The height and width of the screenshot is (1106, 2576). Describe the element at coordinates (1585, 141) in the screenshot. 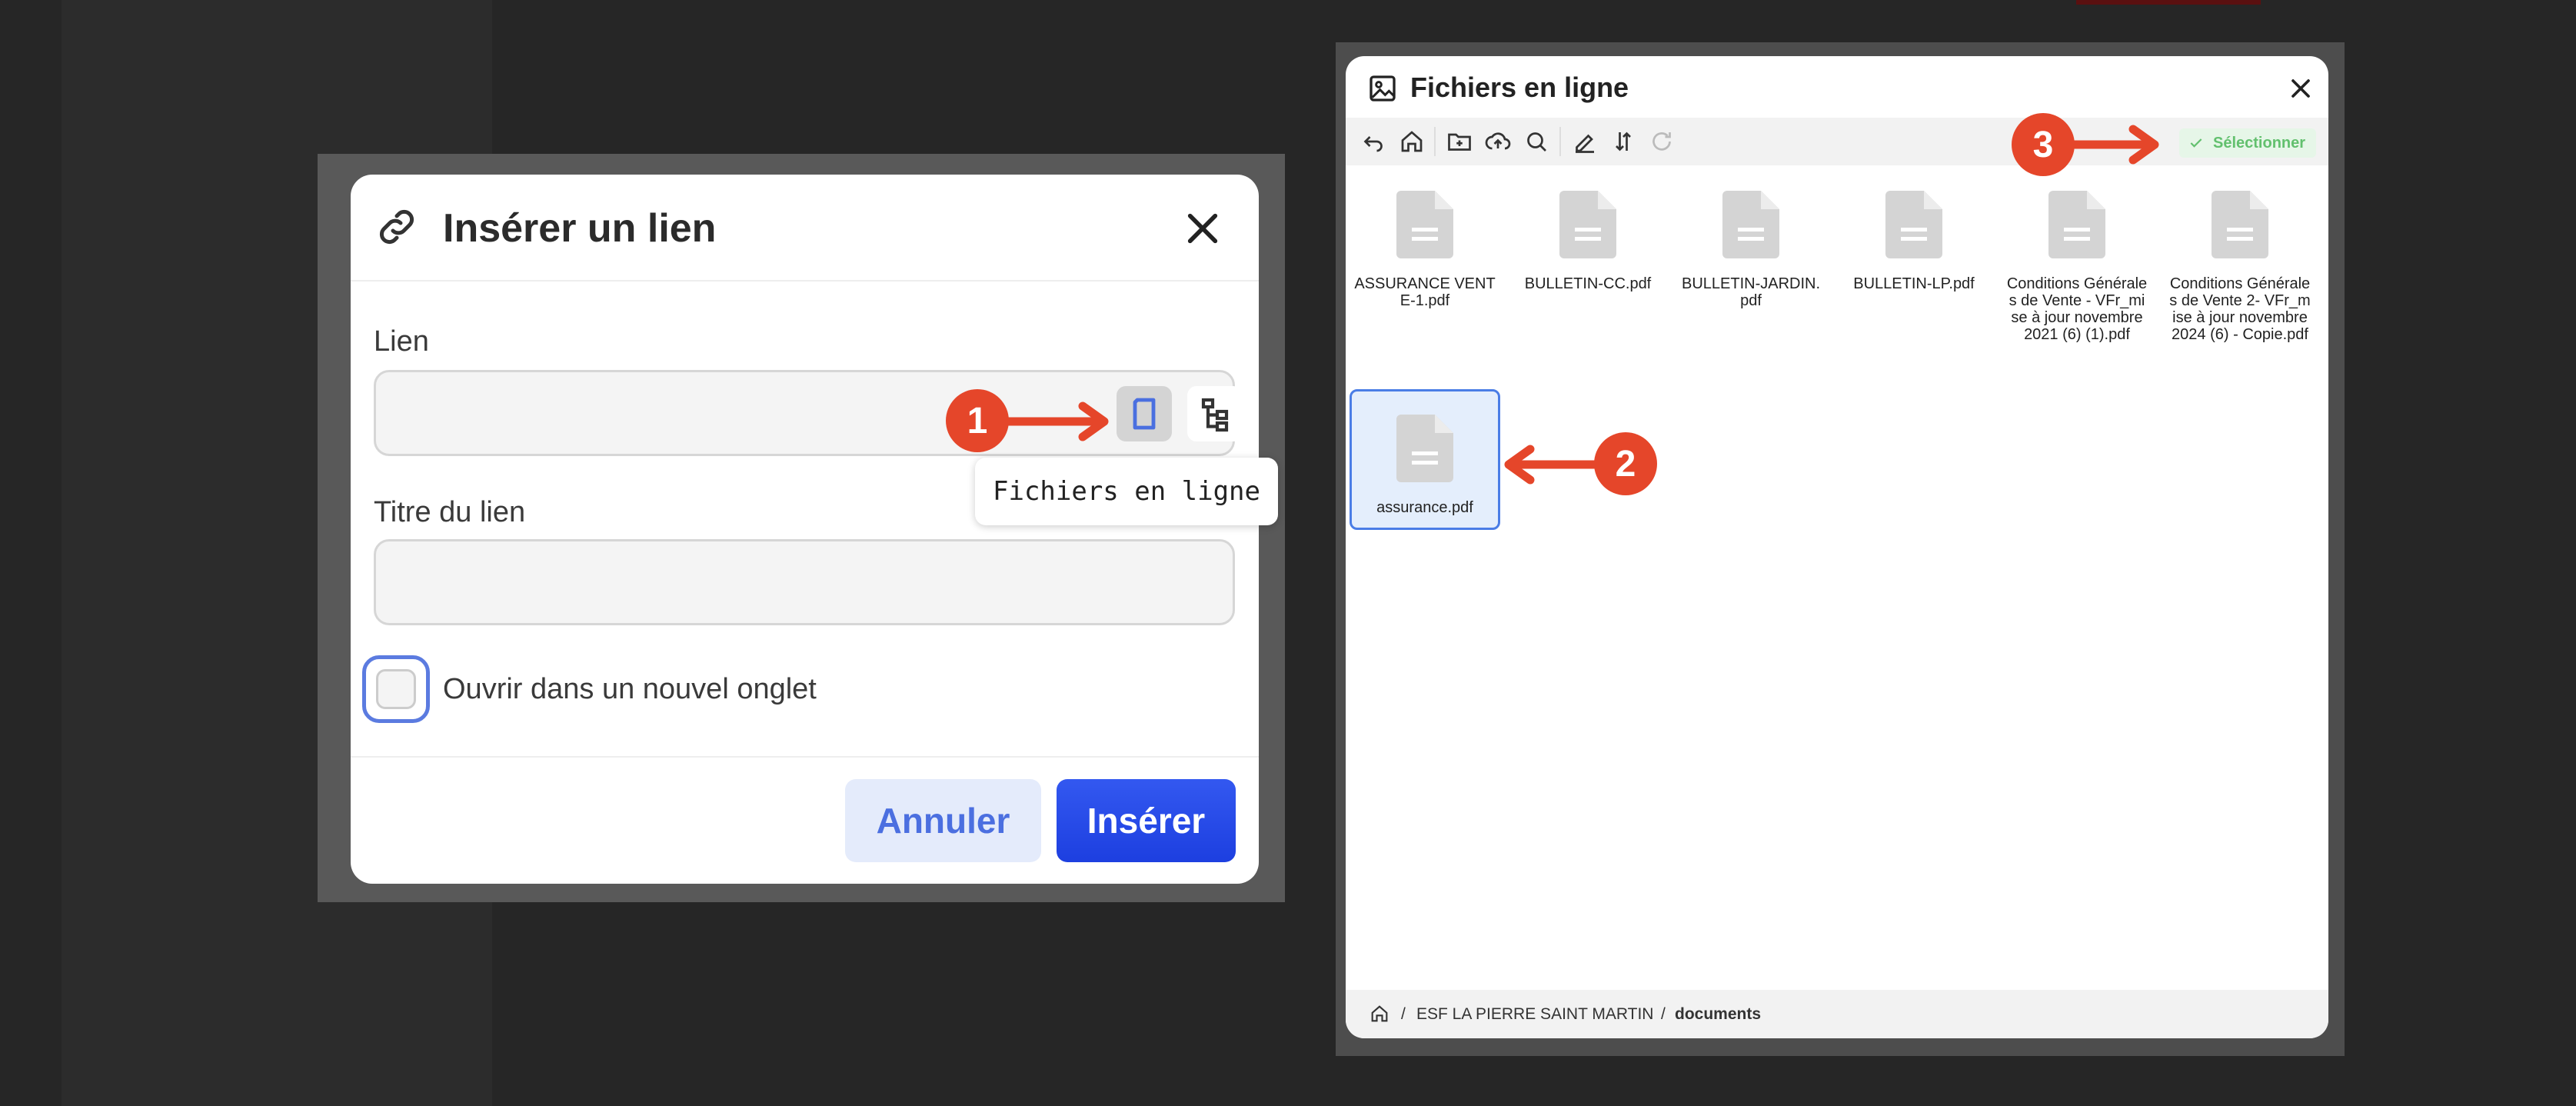

I see `rename-icon` at that location.